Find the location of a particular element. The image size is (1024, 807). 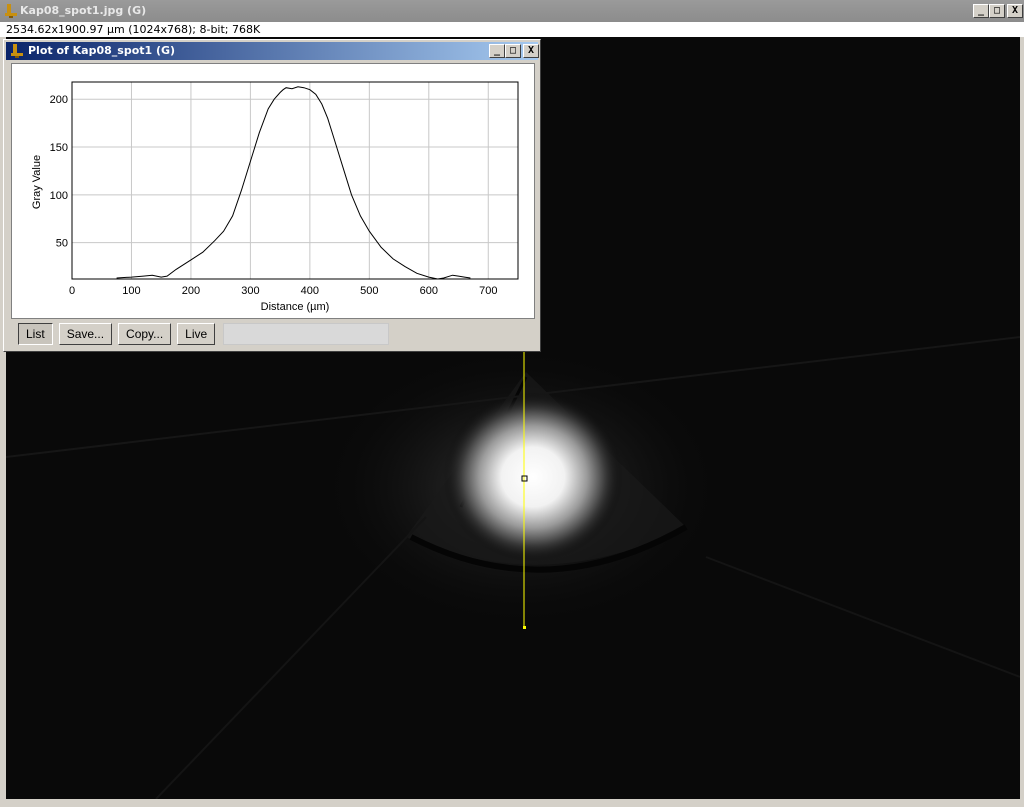

plot-minimize-button: _ is located at coordinates (497, 51).